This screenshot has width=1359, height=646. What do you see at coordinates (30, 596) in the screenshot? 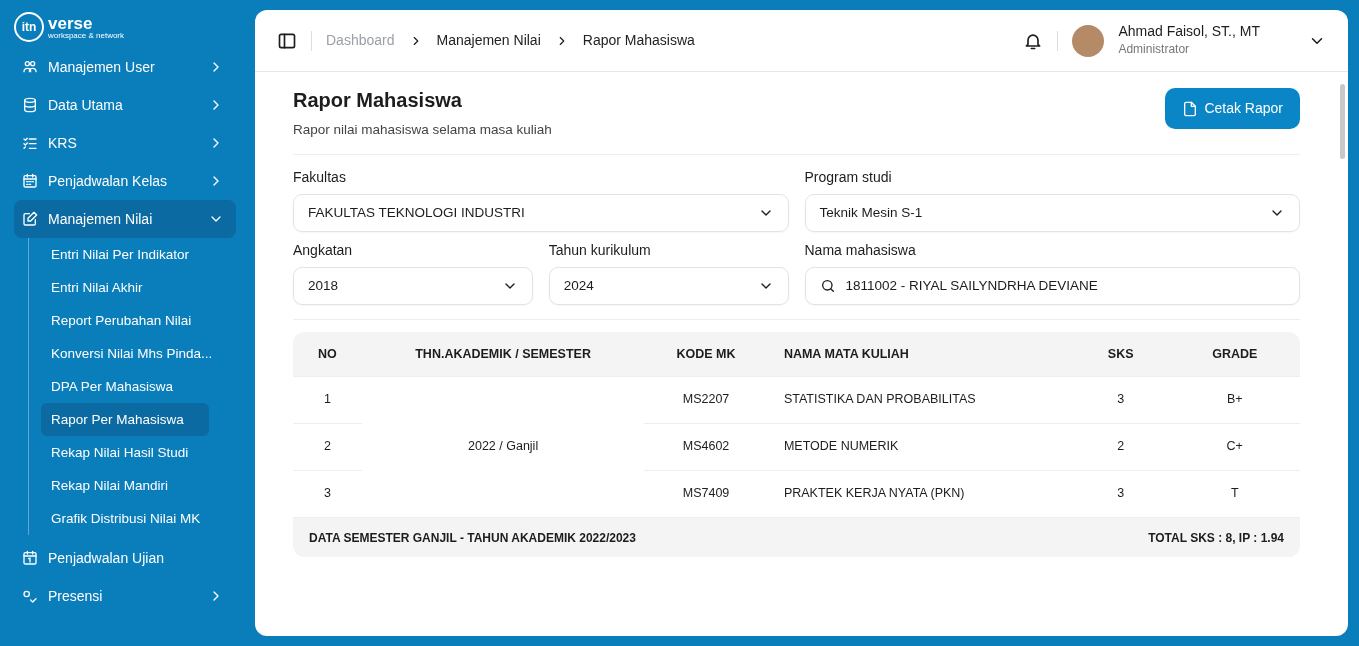
I see `user-check-icon` at bounding box center [30, 596].